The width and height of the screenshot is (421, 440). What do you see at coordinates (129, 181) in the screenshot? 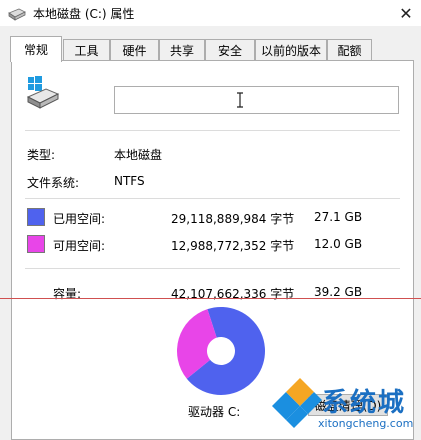
I see `filesystem-value: NTFS` at bounding box center [129, 181].